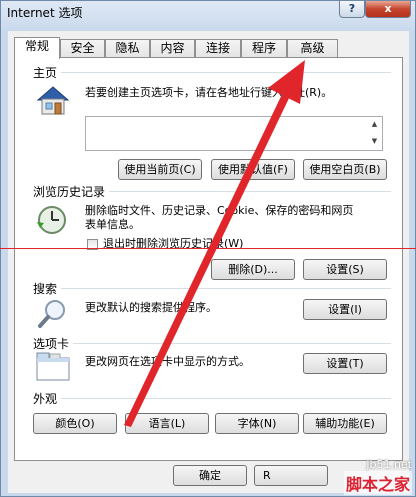  What do you see at coordinates (226, 398) in the screenshot?
I see `appearance-divider` at bounding box center [226, 398].